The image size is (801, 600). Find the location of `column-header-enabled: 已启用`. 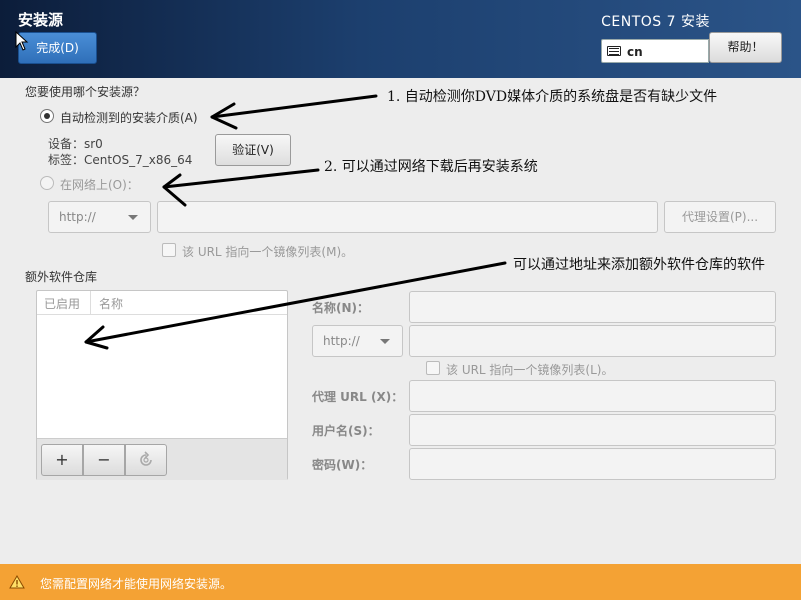

column-header-enabled: 已启用 is located at coordinates (64, 302).